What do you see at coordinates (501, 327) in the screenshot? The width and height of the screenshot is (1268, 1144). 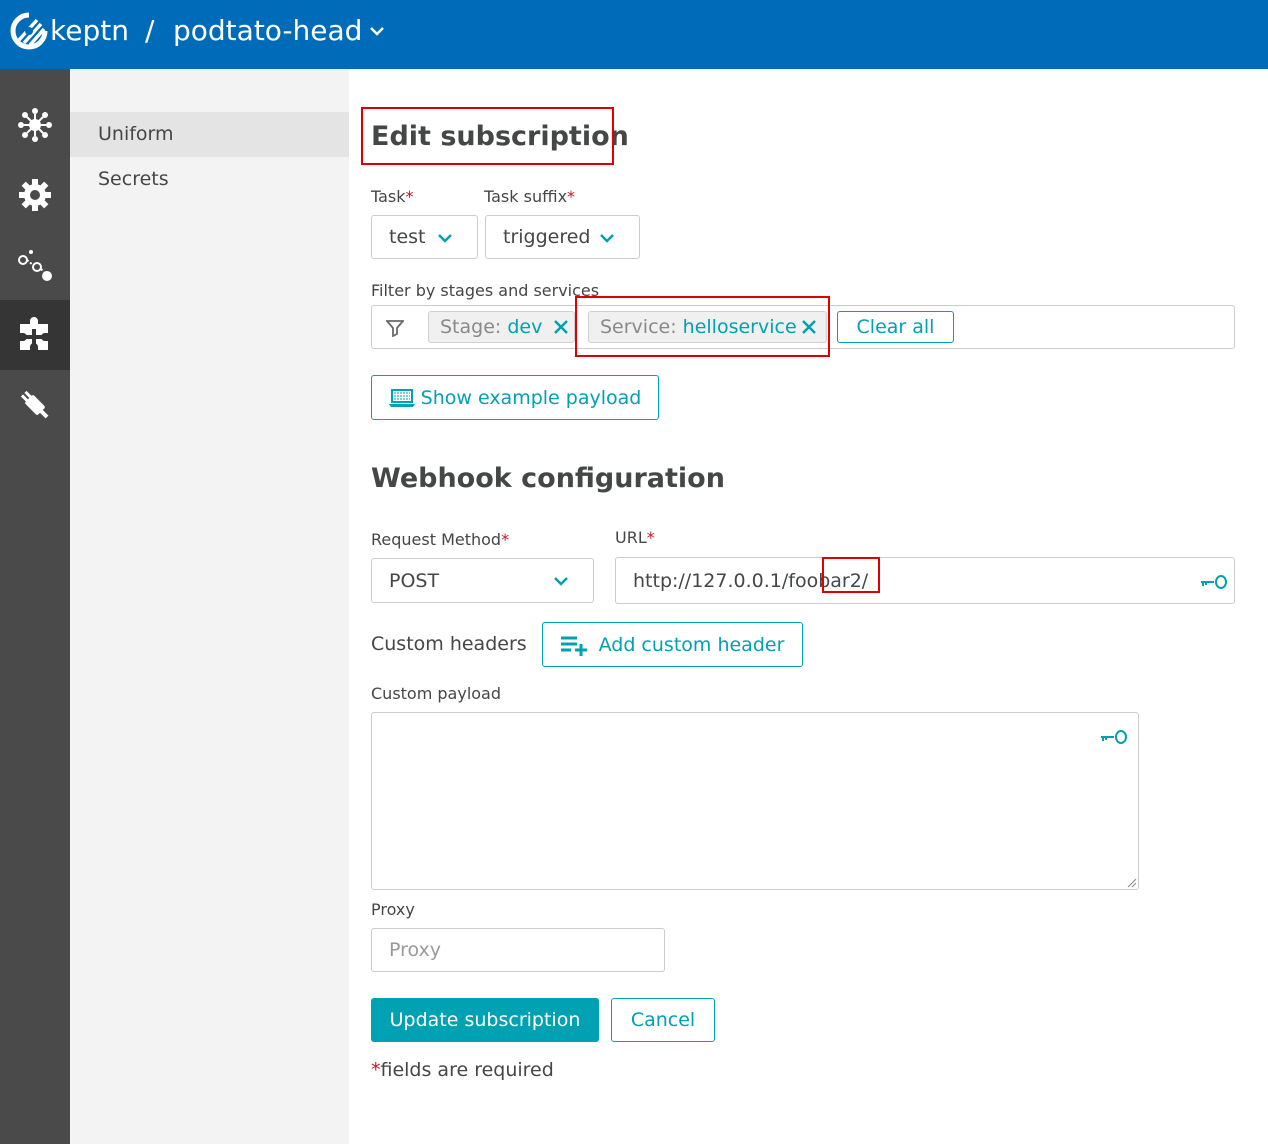 I see `filter-chip-stage: Stage: dev` at bounding box center [501, 327].